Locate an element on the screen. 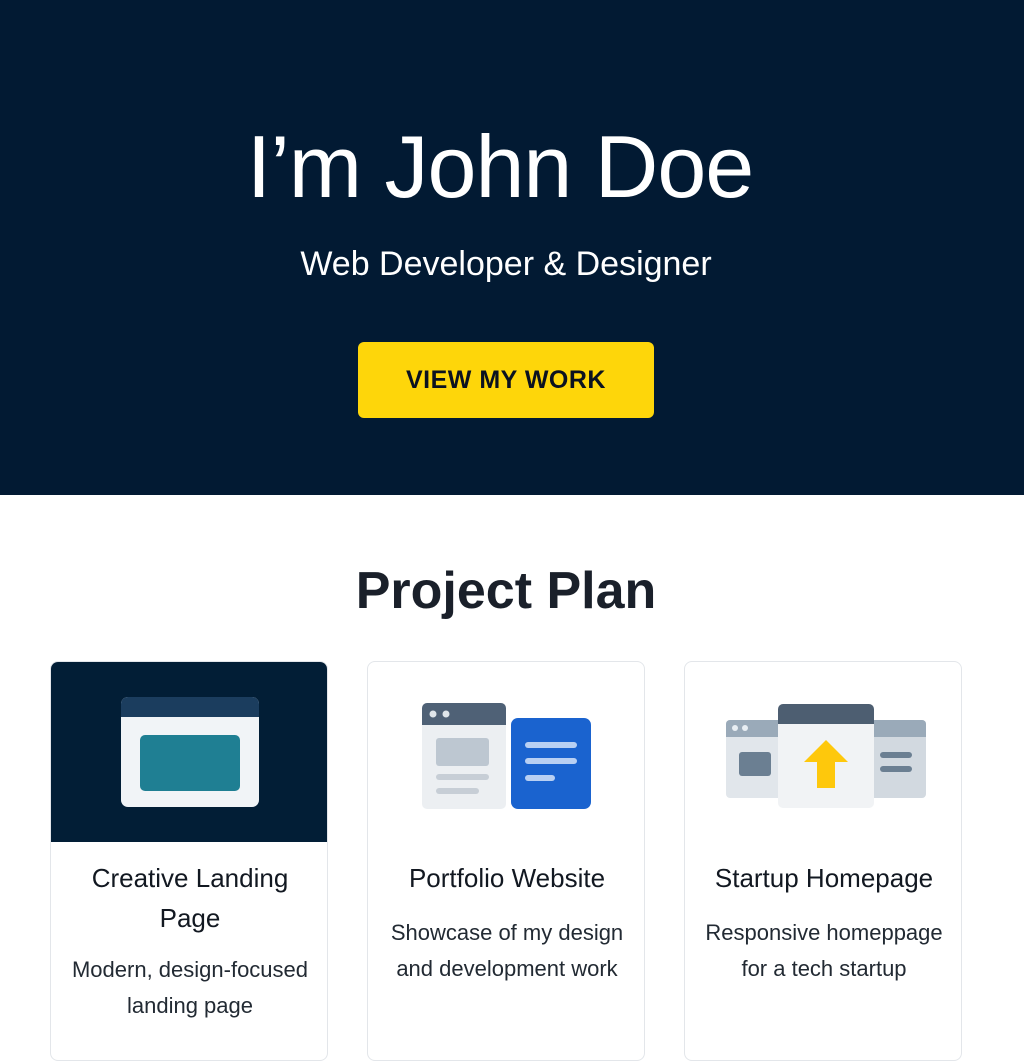  hero-title: I’m John Doe is located at coordinates (500, 166).